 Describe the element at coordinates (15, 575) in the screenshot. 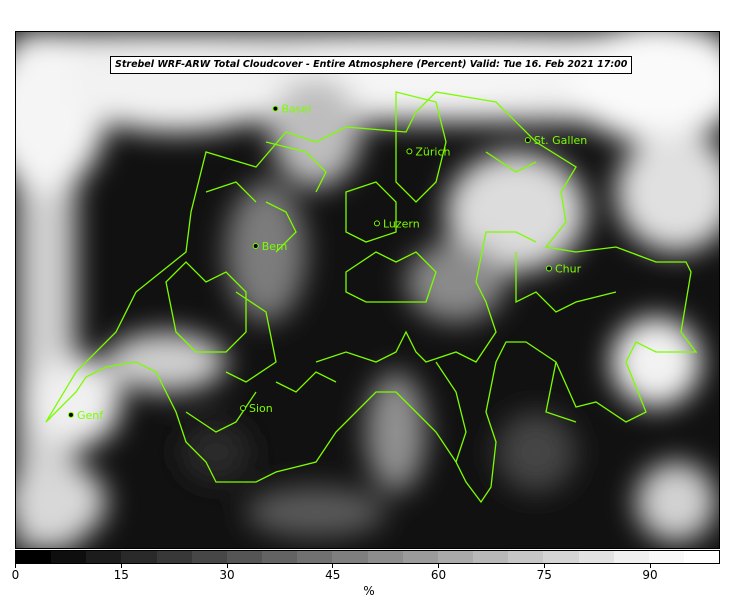

I see `colorbar-tick-label: 0` at that location.